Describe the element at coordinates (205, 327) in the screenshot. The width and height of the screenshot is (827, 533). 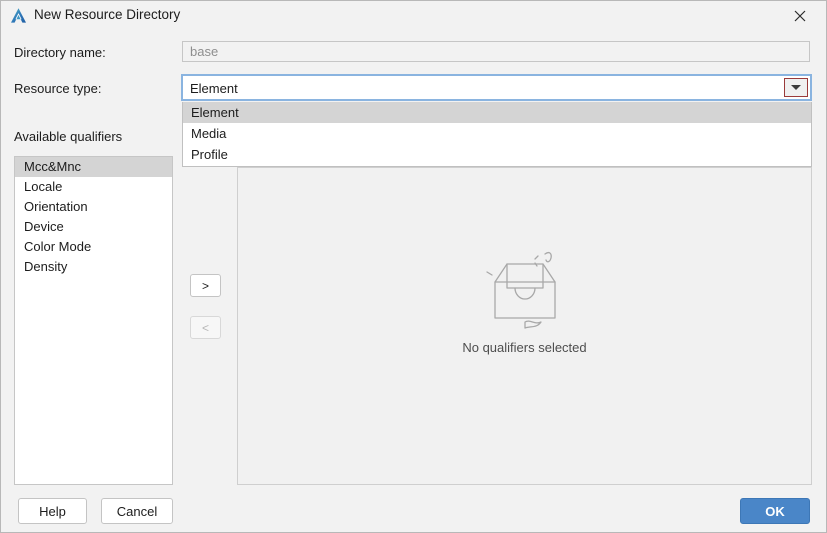
I see `remove-qualifier-button: <` at that location.